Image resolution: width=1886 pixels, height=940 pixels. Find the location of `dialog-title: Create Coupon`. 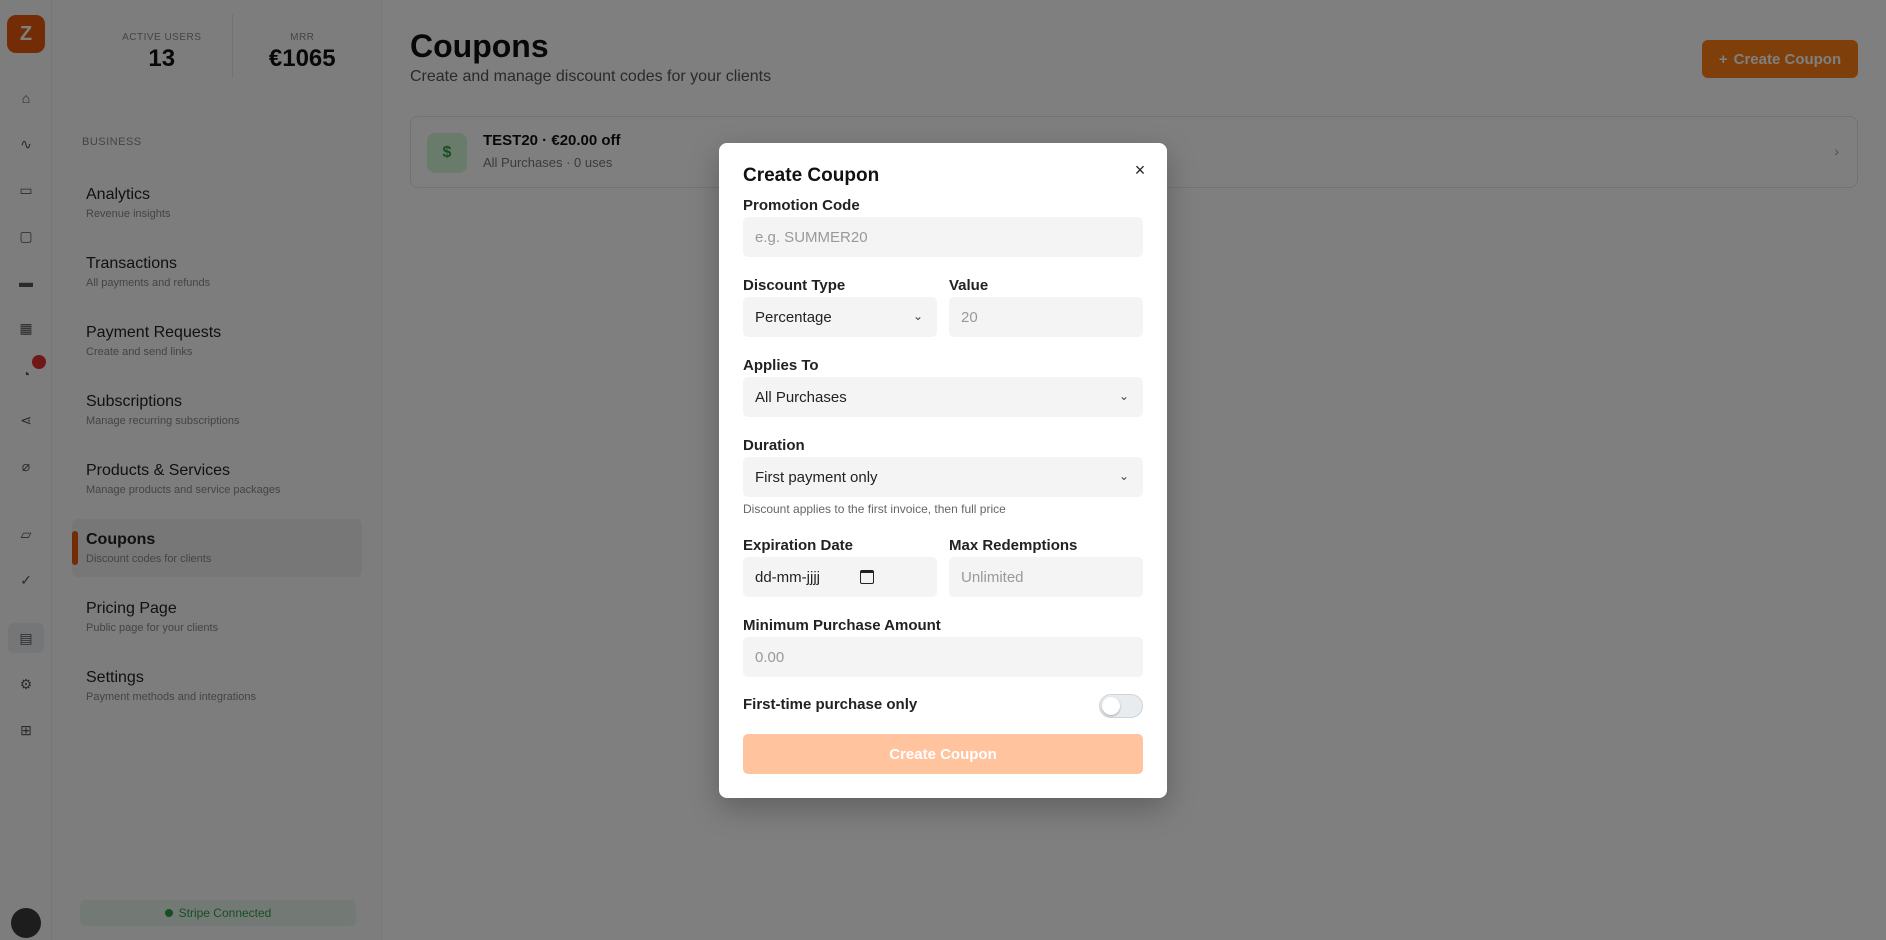

dialog-title: Create Coupon is located at coordinates (811, 175).